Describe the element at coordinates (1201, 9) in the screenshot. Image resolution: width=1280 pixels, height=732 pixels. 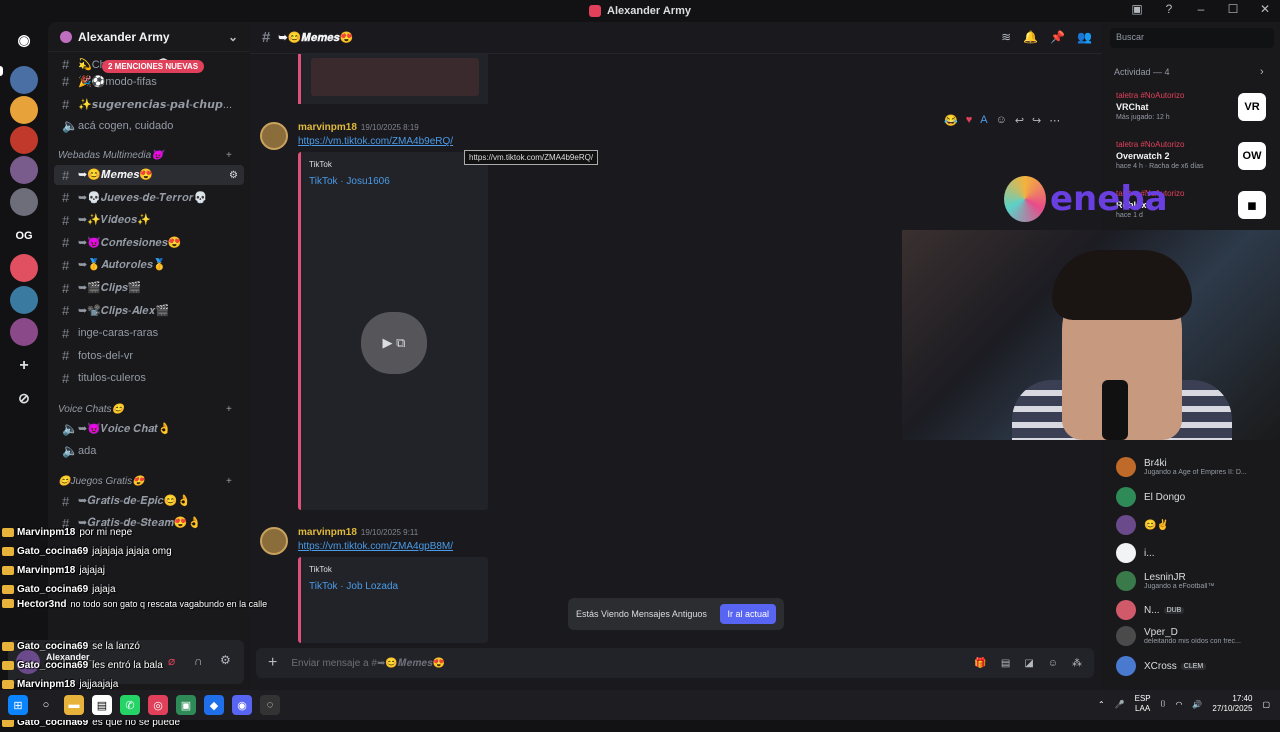
I see `minimize-button: –` at that location.